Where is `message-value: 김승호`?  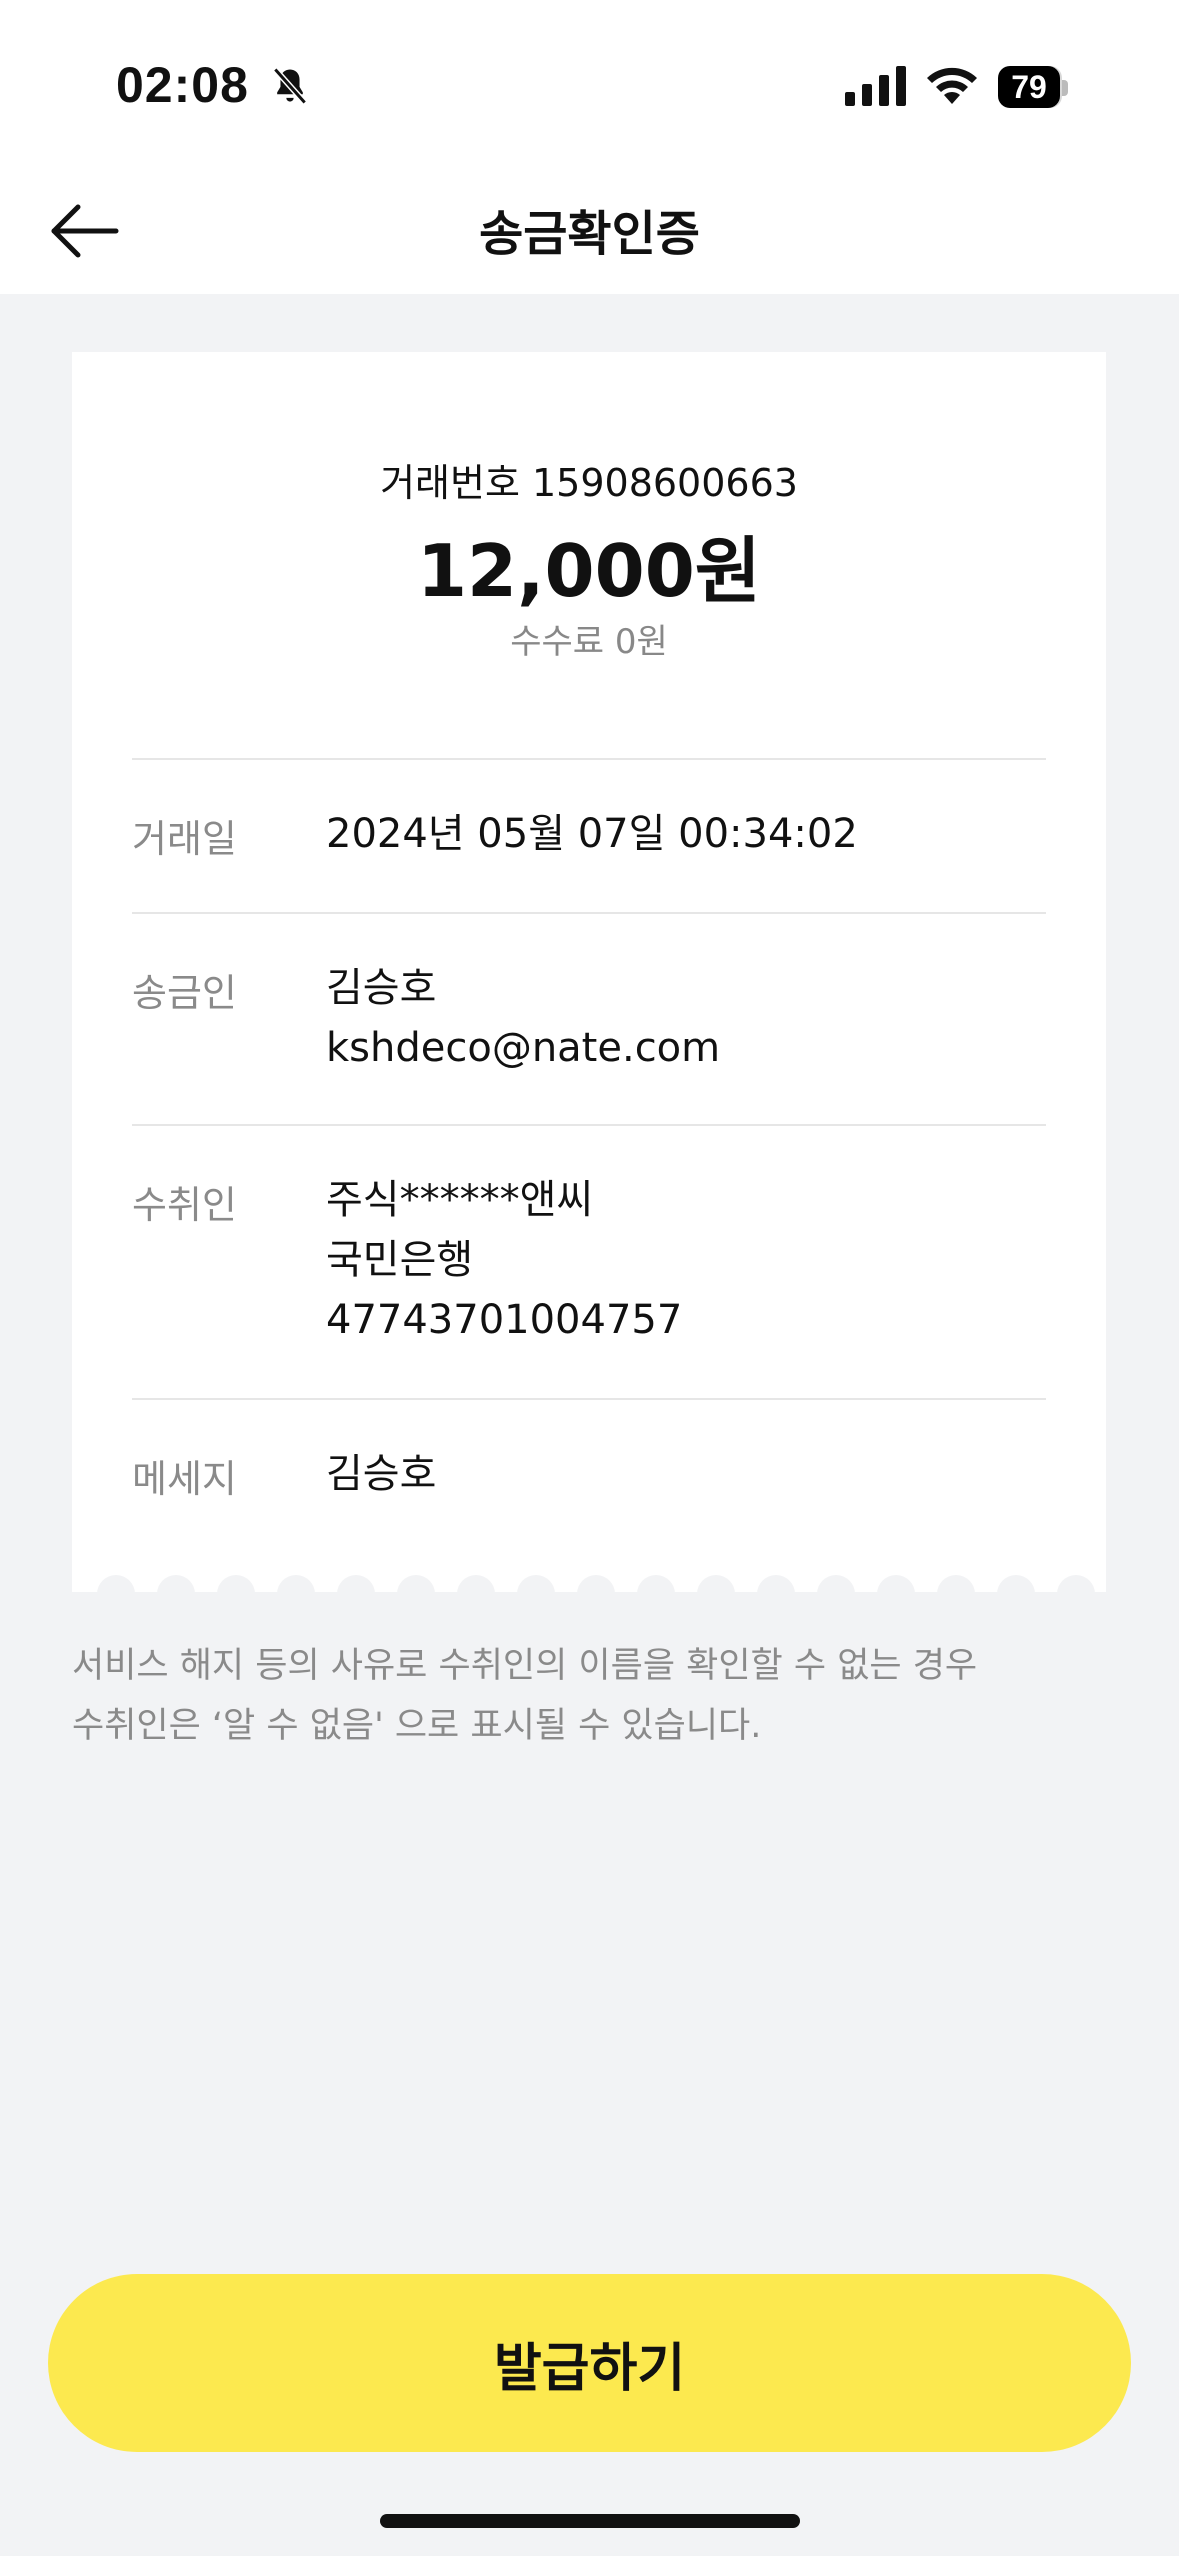 message-value: 김승호 is located at coordinates (381, 1474).